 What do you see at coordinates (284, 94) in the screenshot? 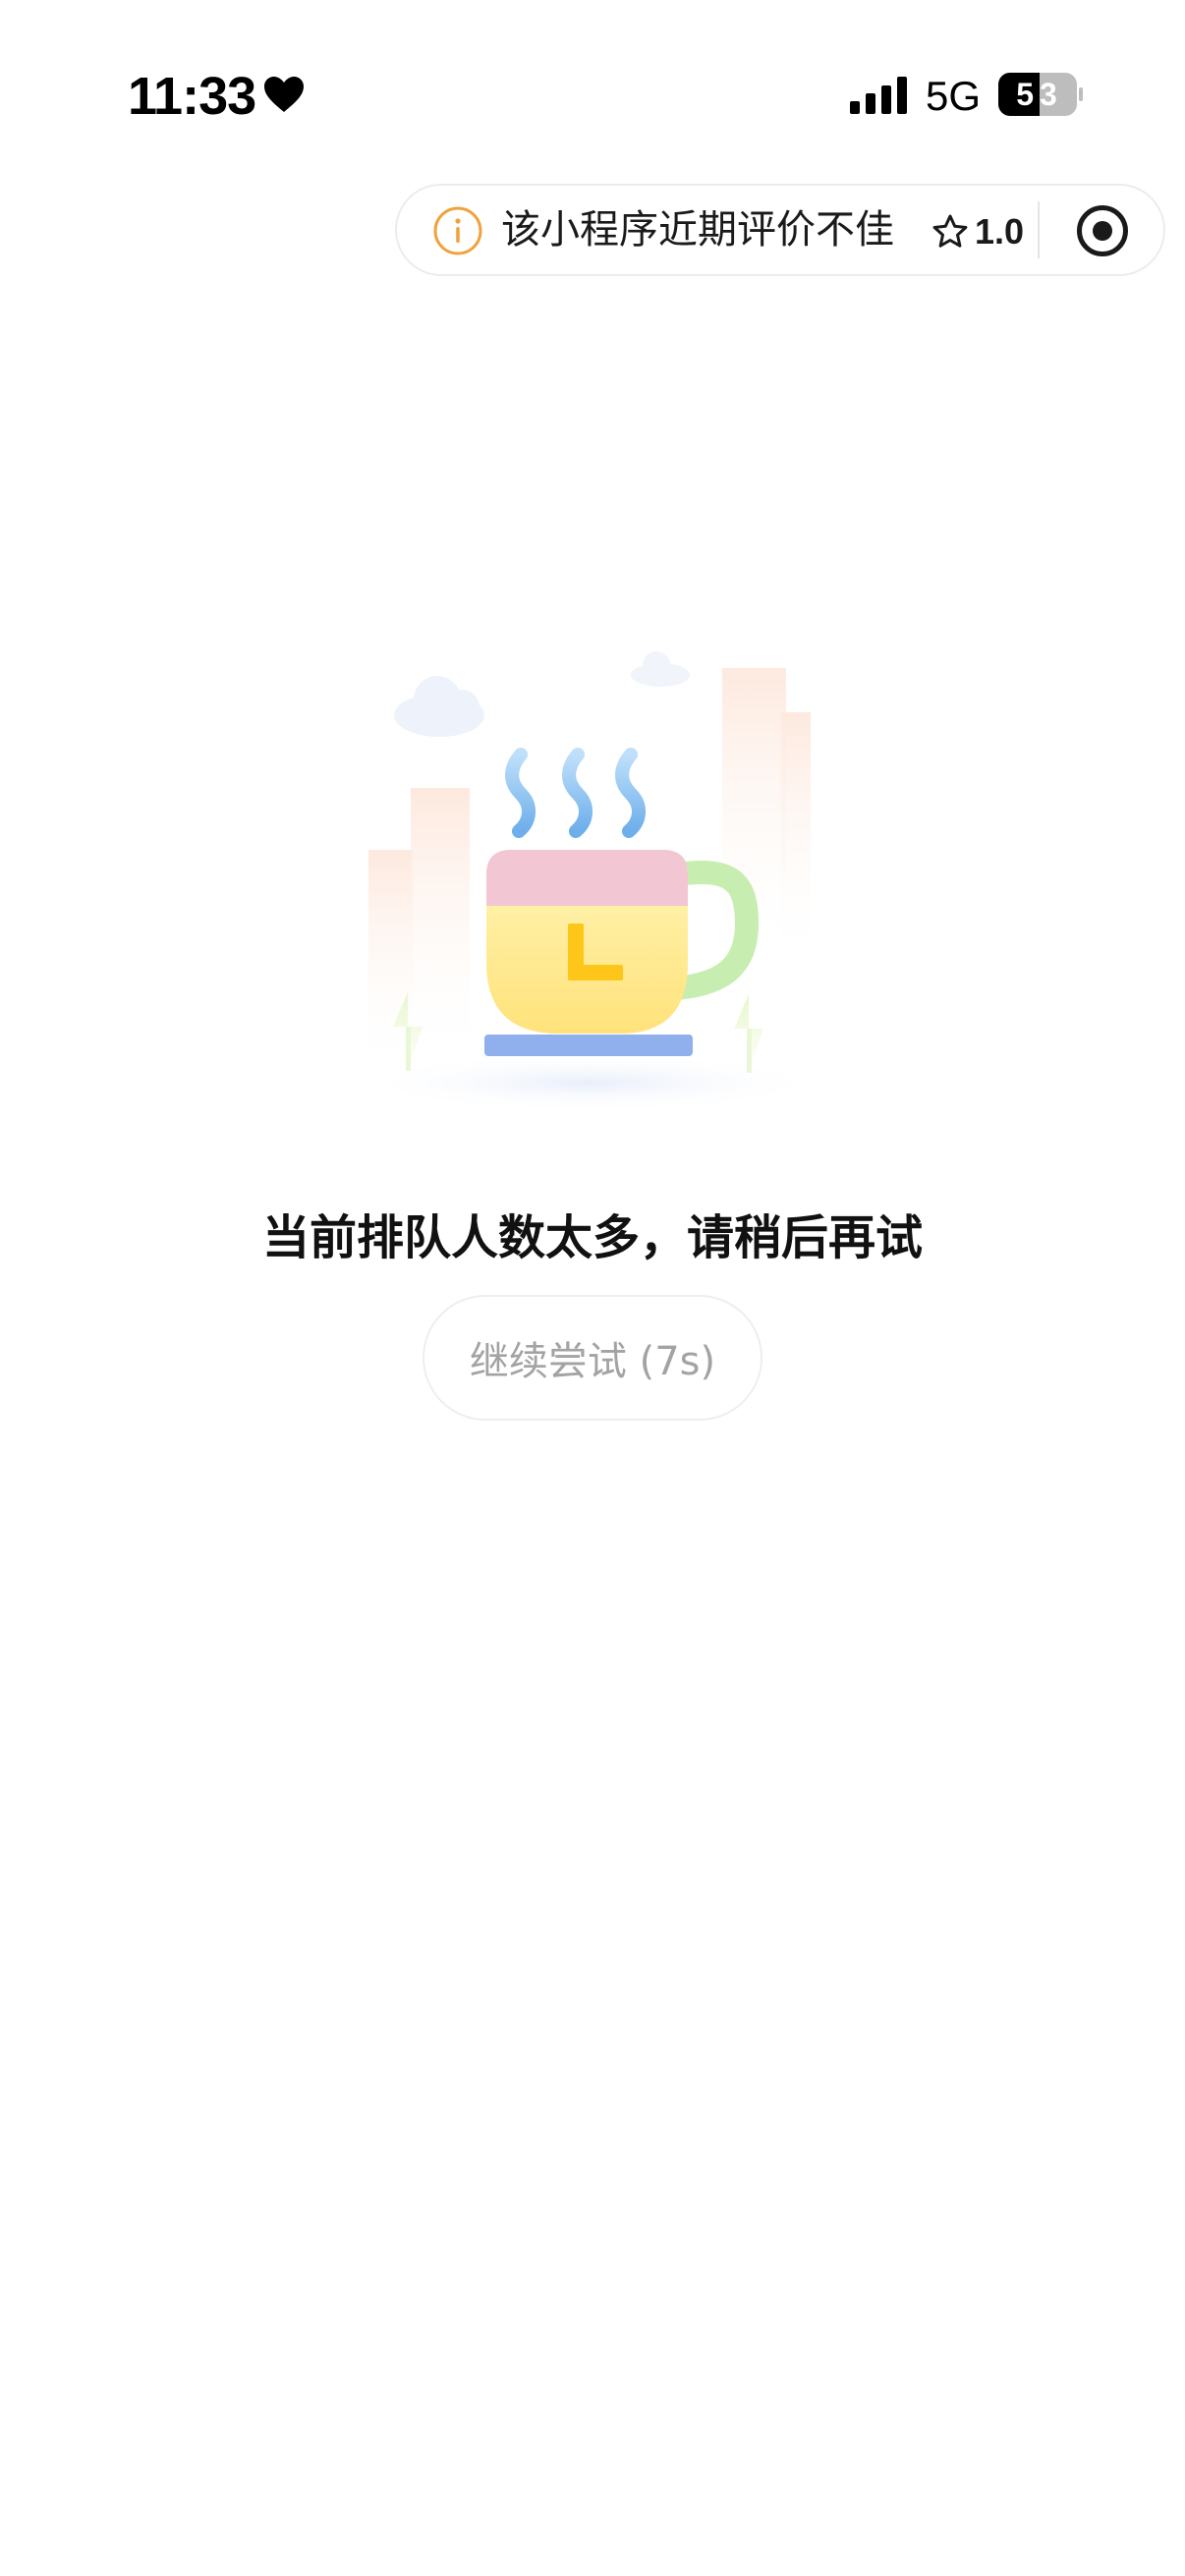
I see `heart-icon` at bounding box center [284, 94].